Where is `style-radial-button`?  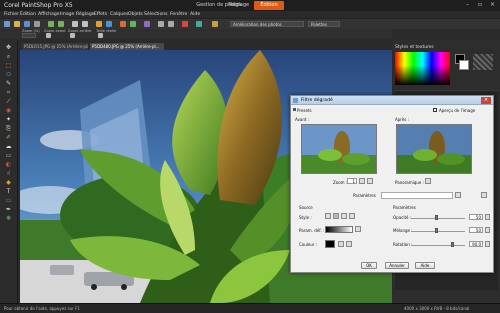
style-radial-button is located at coordinates (352, 216).